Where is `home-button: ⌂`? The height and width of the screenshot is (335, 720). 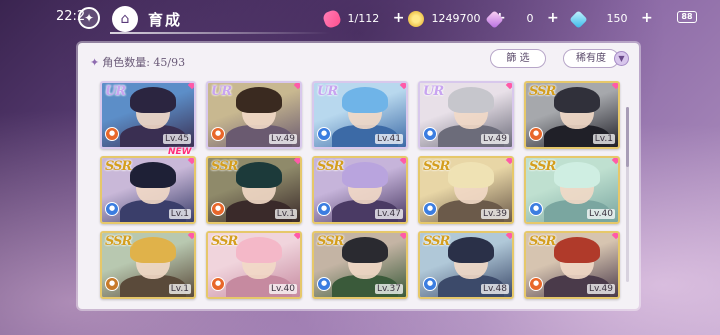 home-button: ⌂ is located at coordinates (125, 19).